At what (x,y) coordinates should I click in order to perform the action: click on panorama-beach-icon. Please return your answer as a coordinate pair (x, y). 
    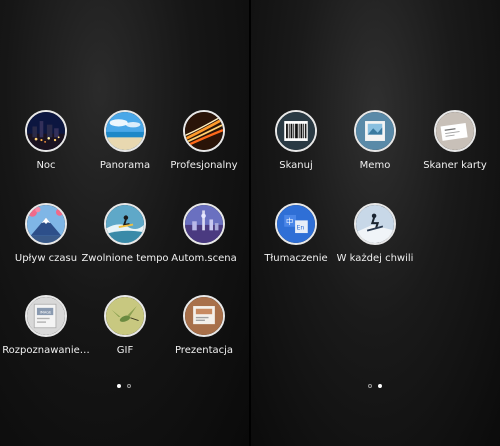
    Looking at the image, I should click on (125, 131).